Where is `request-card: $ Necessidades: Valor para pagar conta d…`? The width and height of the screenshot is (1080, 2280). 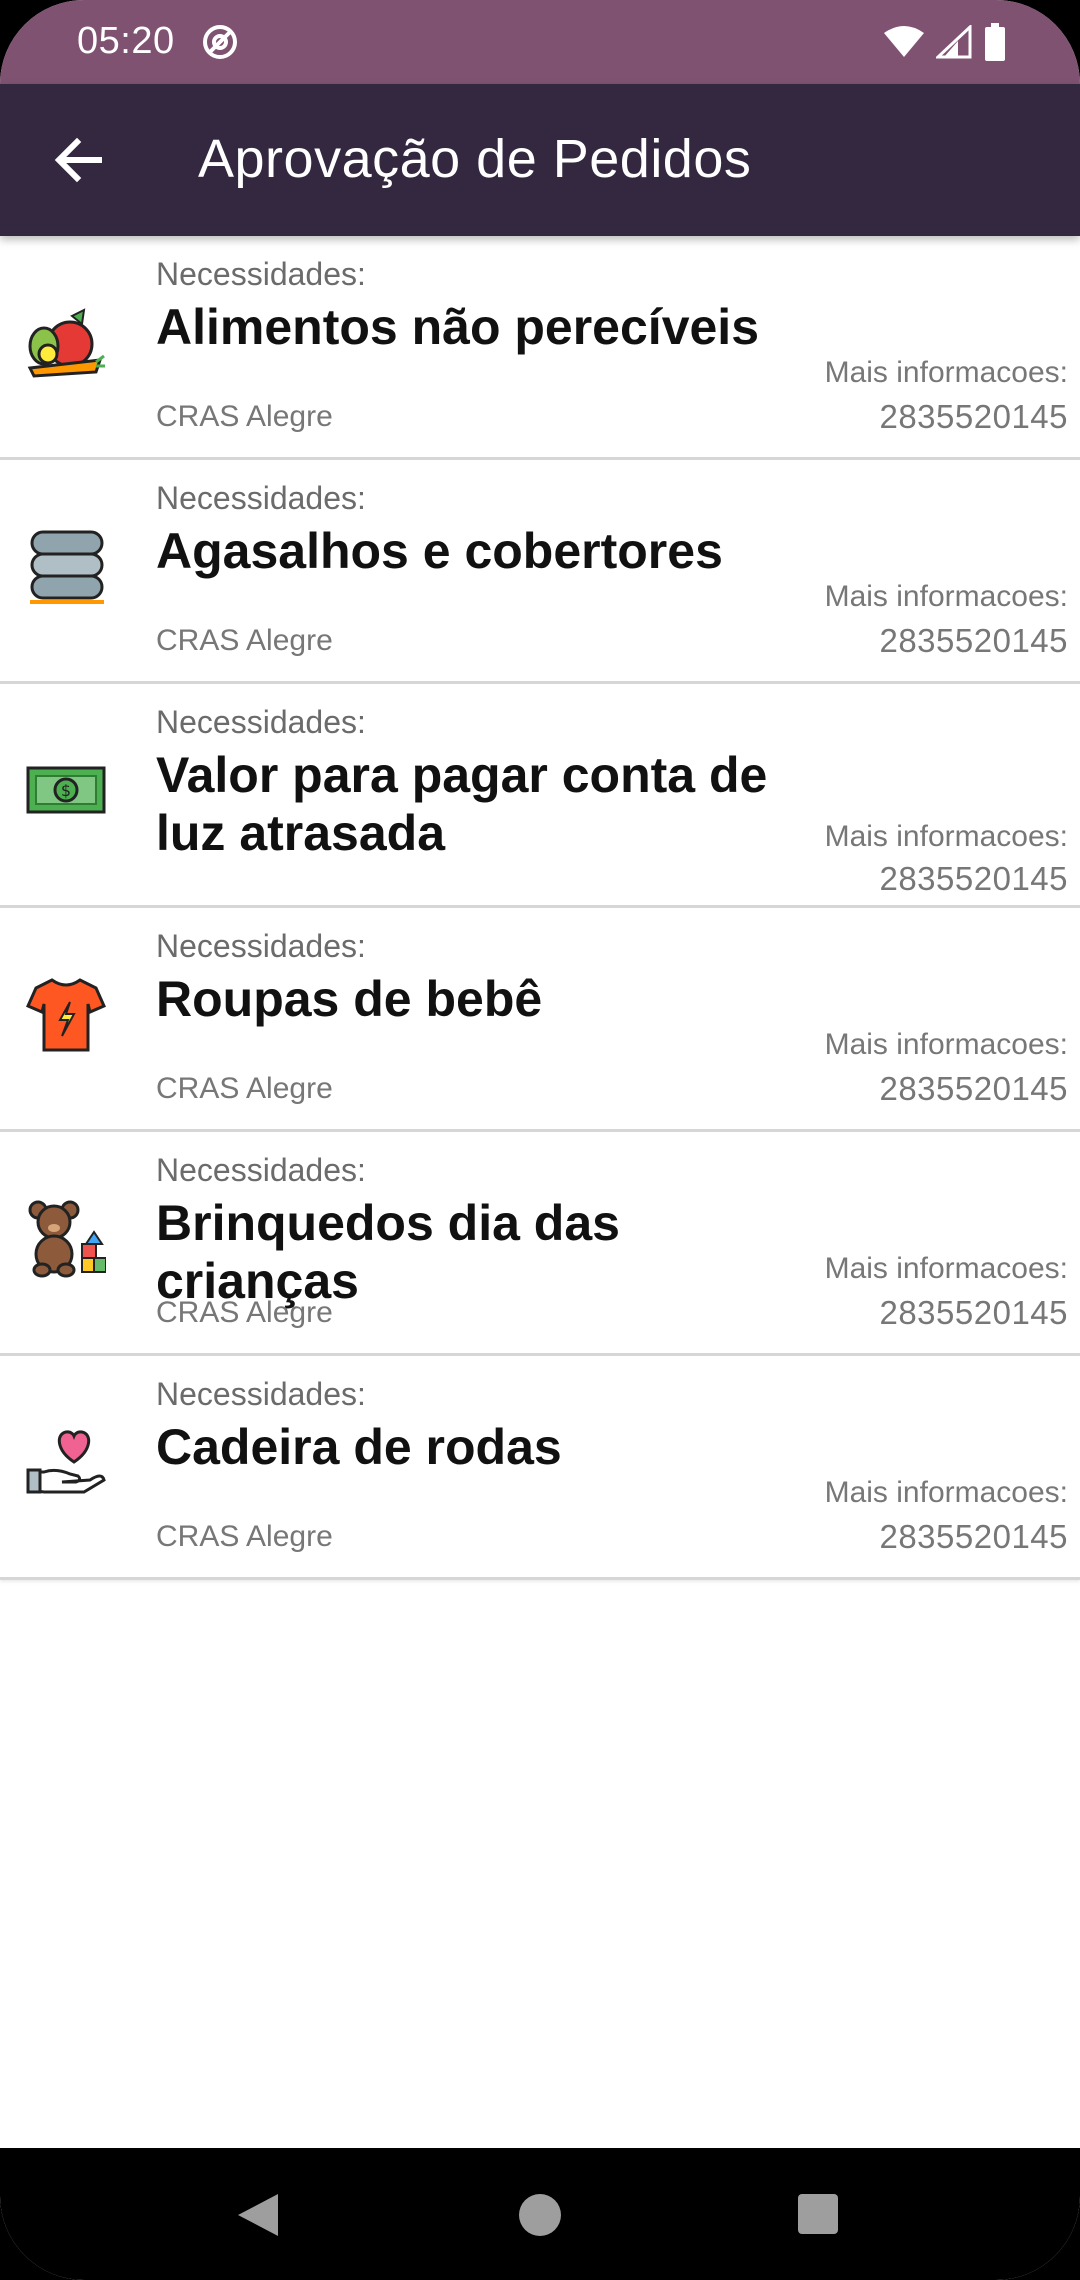 request-card: $ Necessidades: Valor para pagar conta d… is located at coordinates (540, 796).